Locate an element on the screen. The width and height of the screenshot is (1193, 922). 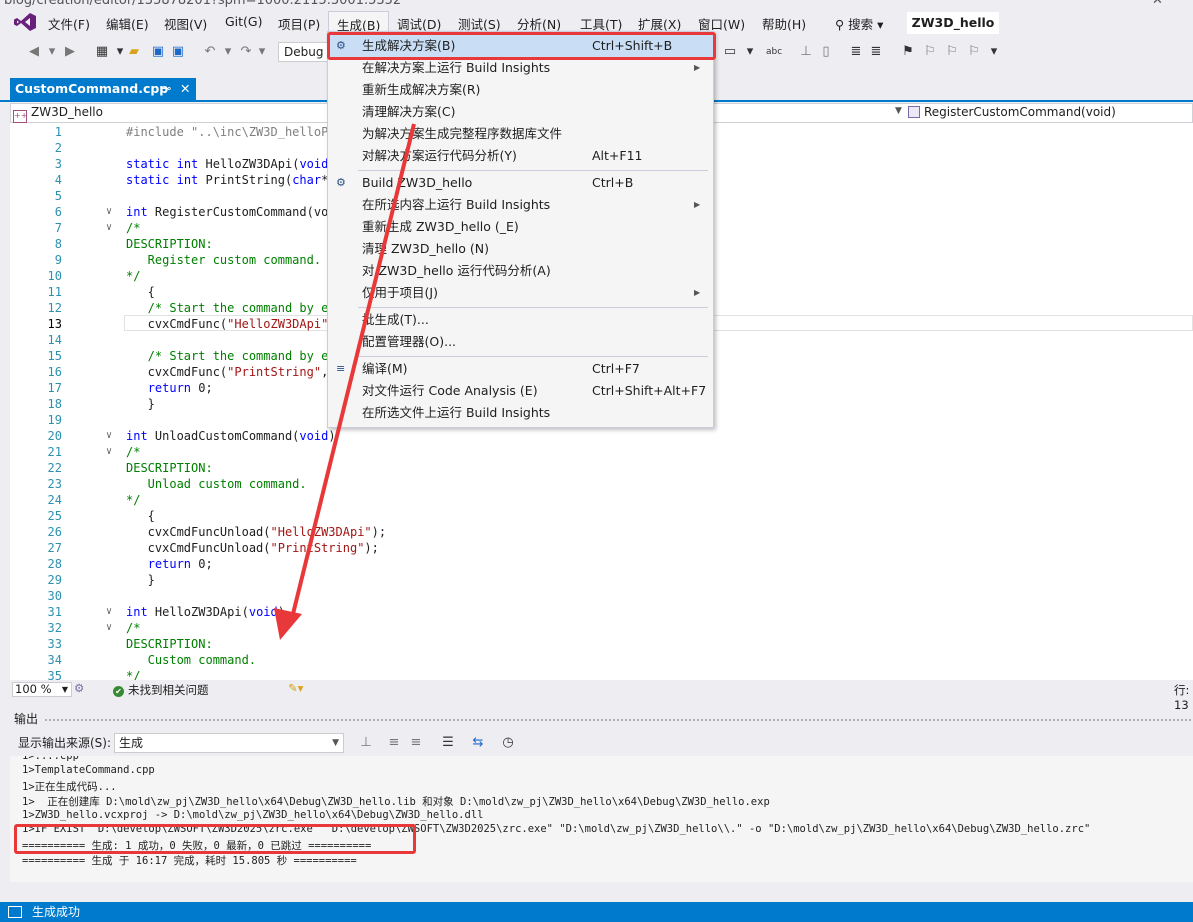
menu-item-rebuild-project: 重新生成 ZW3D_hello (_E) is located at coordinates (520, 227).